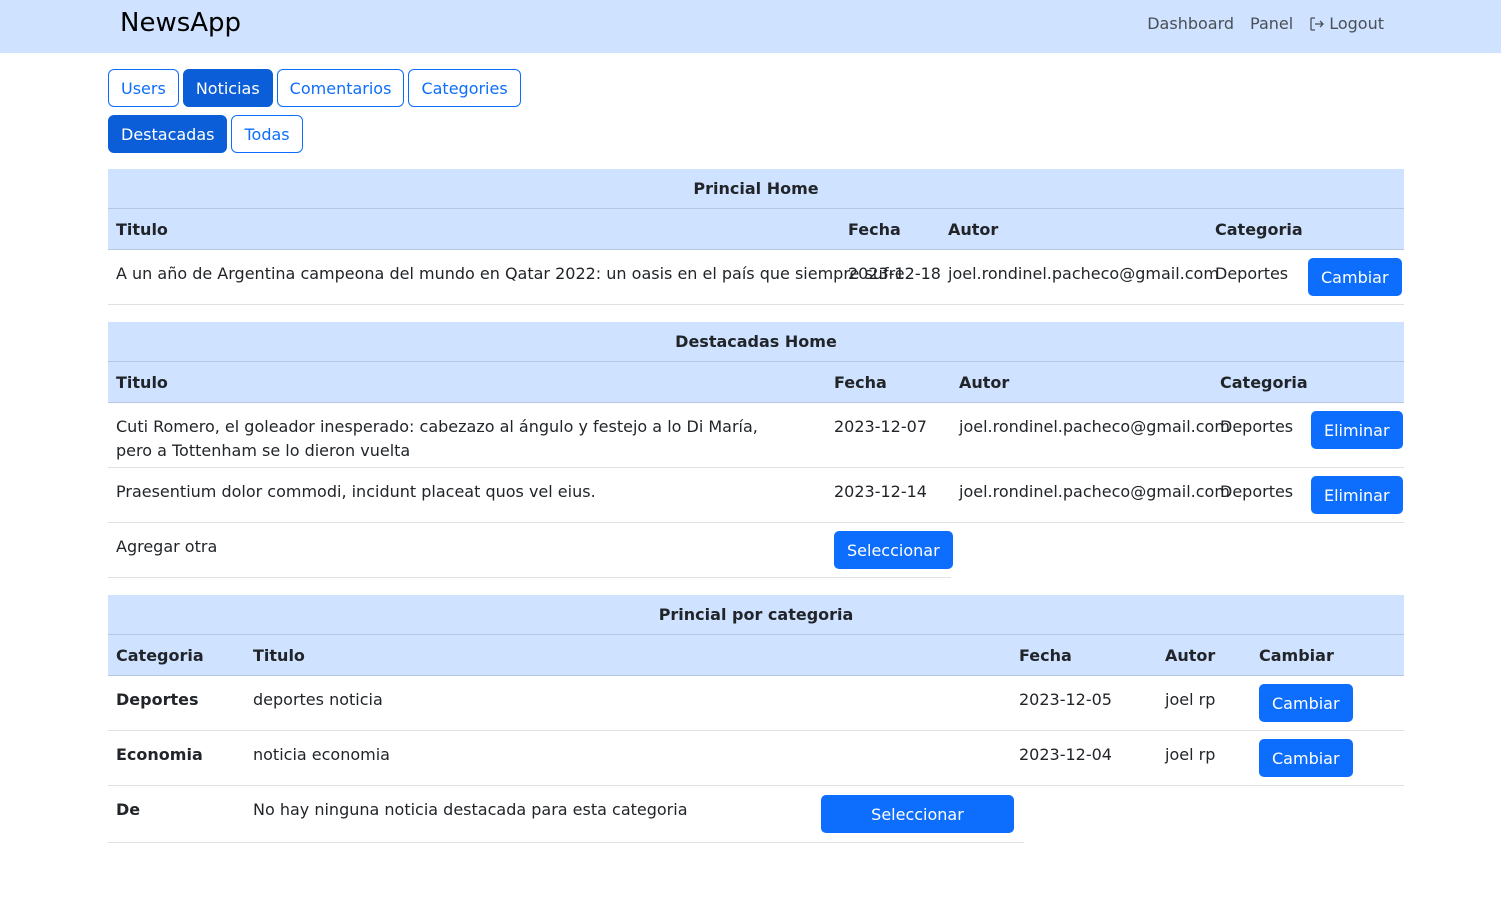  What do you see at coordinates (1190, 23) in the screenshot?
I see `nav-dashboard-link: Dashboard` at bounding box center [1190, 23].